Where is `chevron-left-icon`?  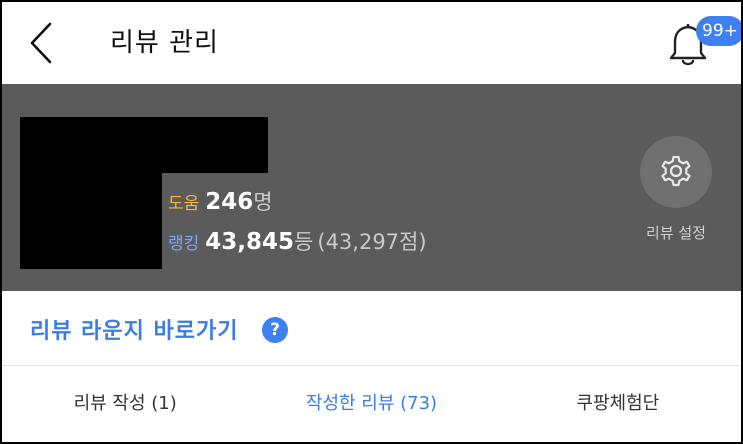 chevron-left-icon is located at coordinates (41, 43).